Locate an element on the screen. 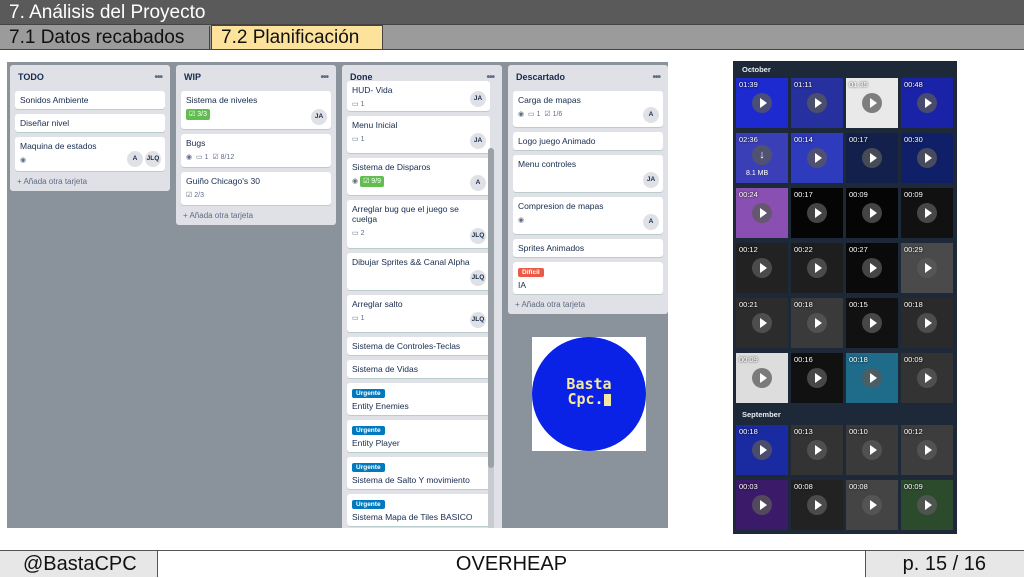  video-thumbnail: 00:13 is located at coordinates (817, 450).